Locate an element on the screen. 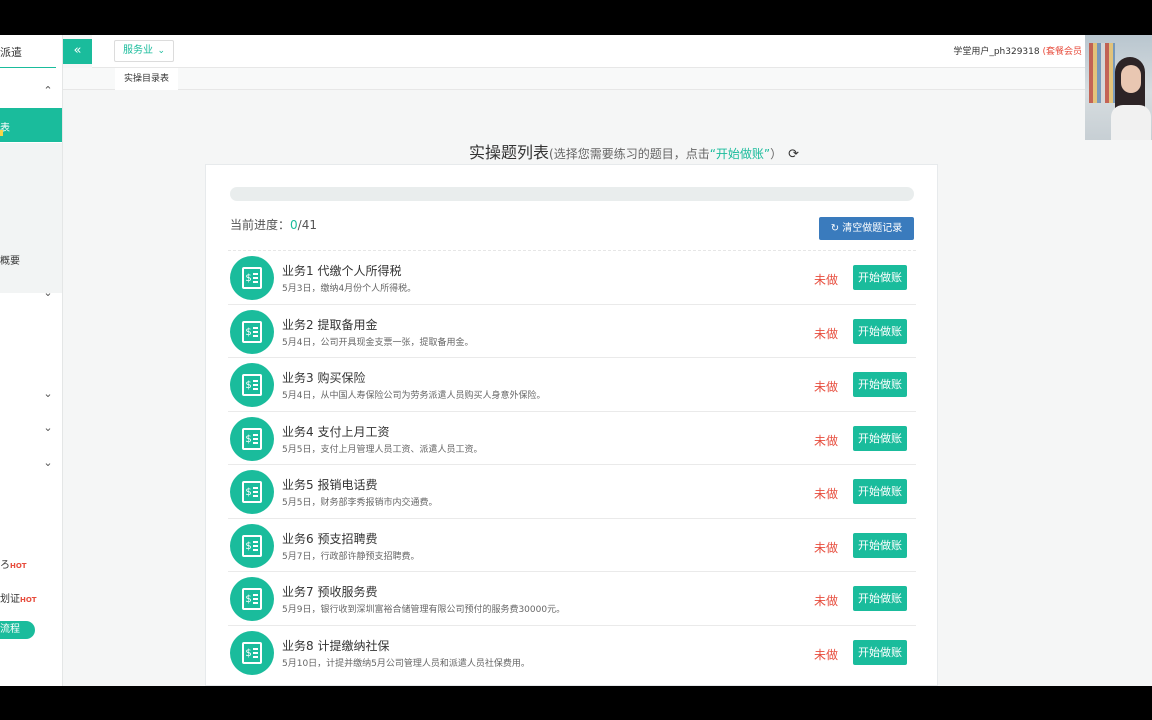 This screenshot has width=1152, height=720. task-description: 5月4日，公司开具现金支票一张，提取备用金。 is located at coordinates (378, 342).